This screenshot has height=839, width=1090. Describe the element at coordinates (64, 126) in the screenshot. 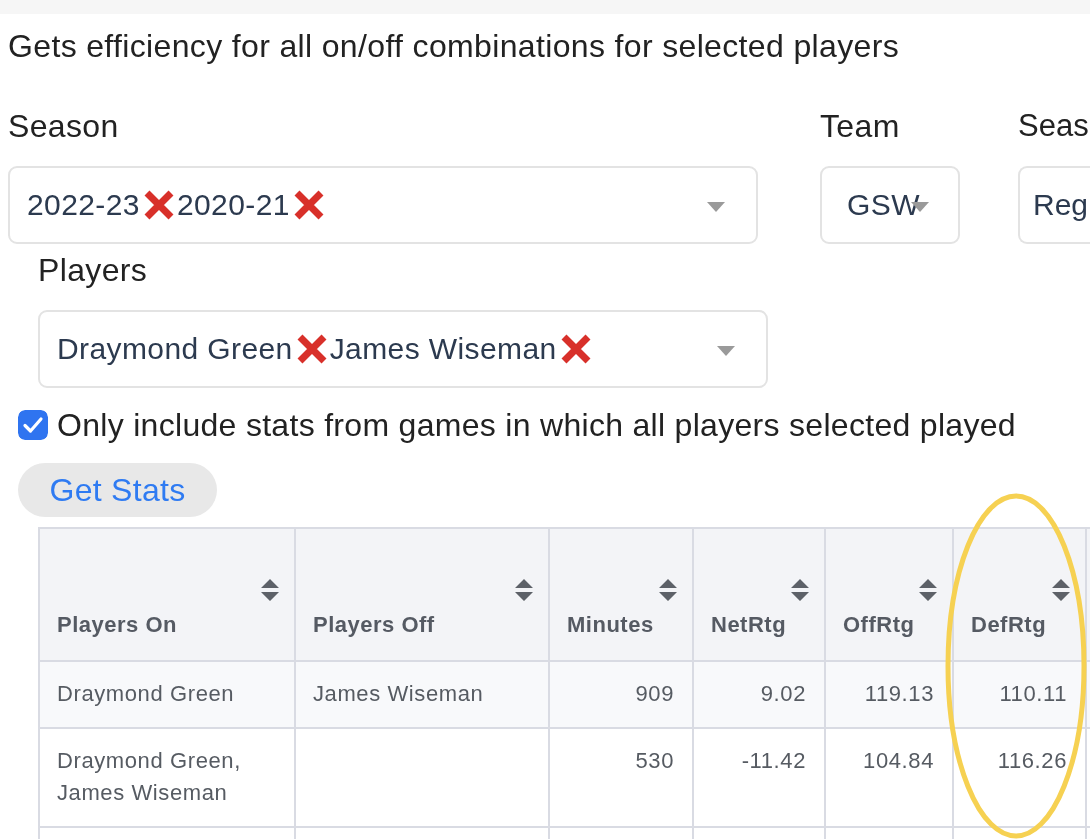

I see `season-label: Season` at that location.